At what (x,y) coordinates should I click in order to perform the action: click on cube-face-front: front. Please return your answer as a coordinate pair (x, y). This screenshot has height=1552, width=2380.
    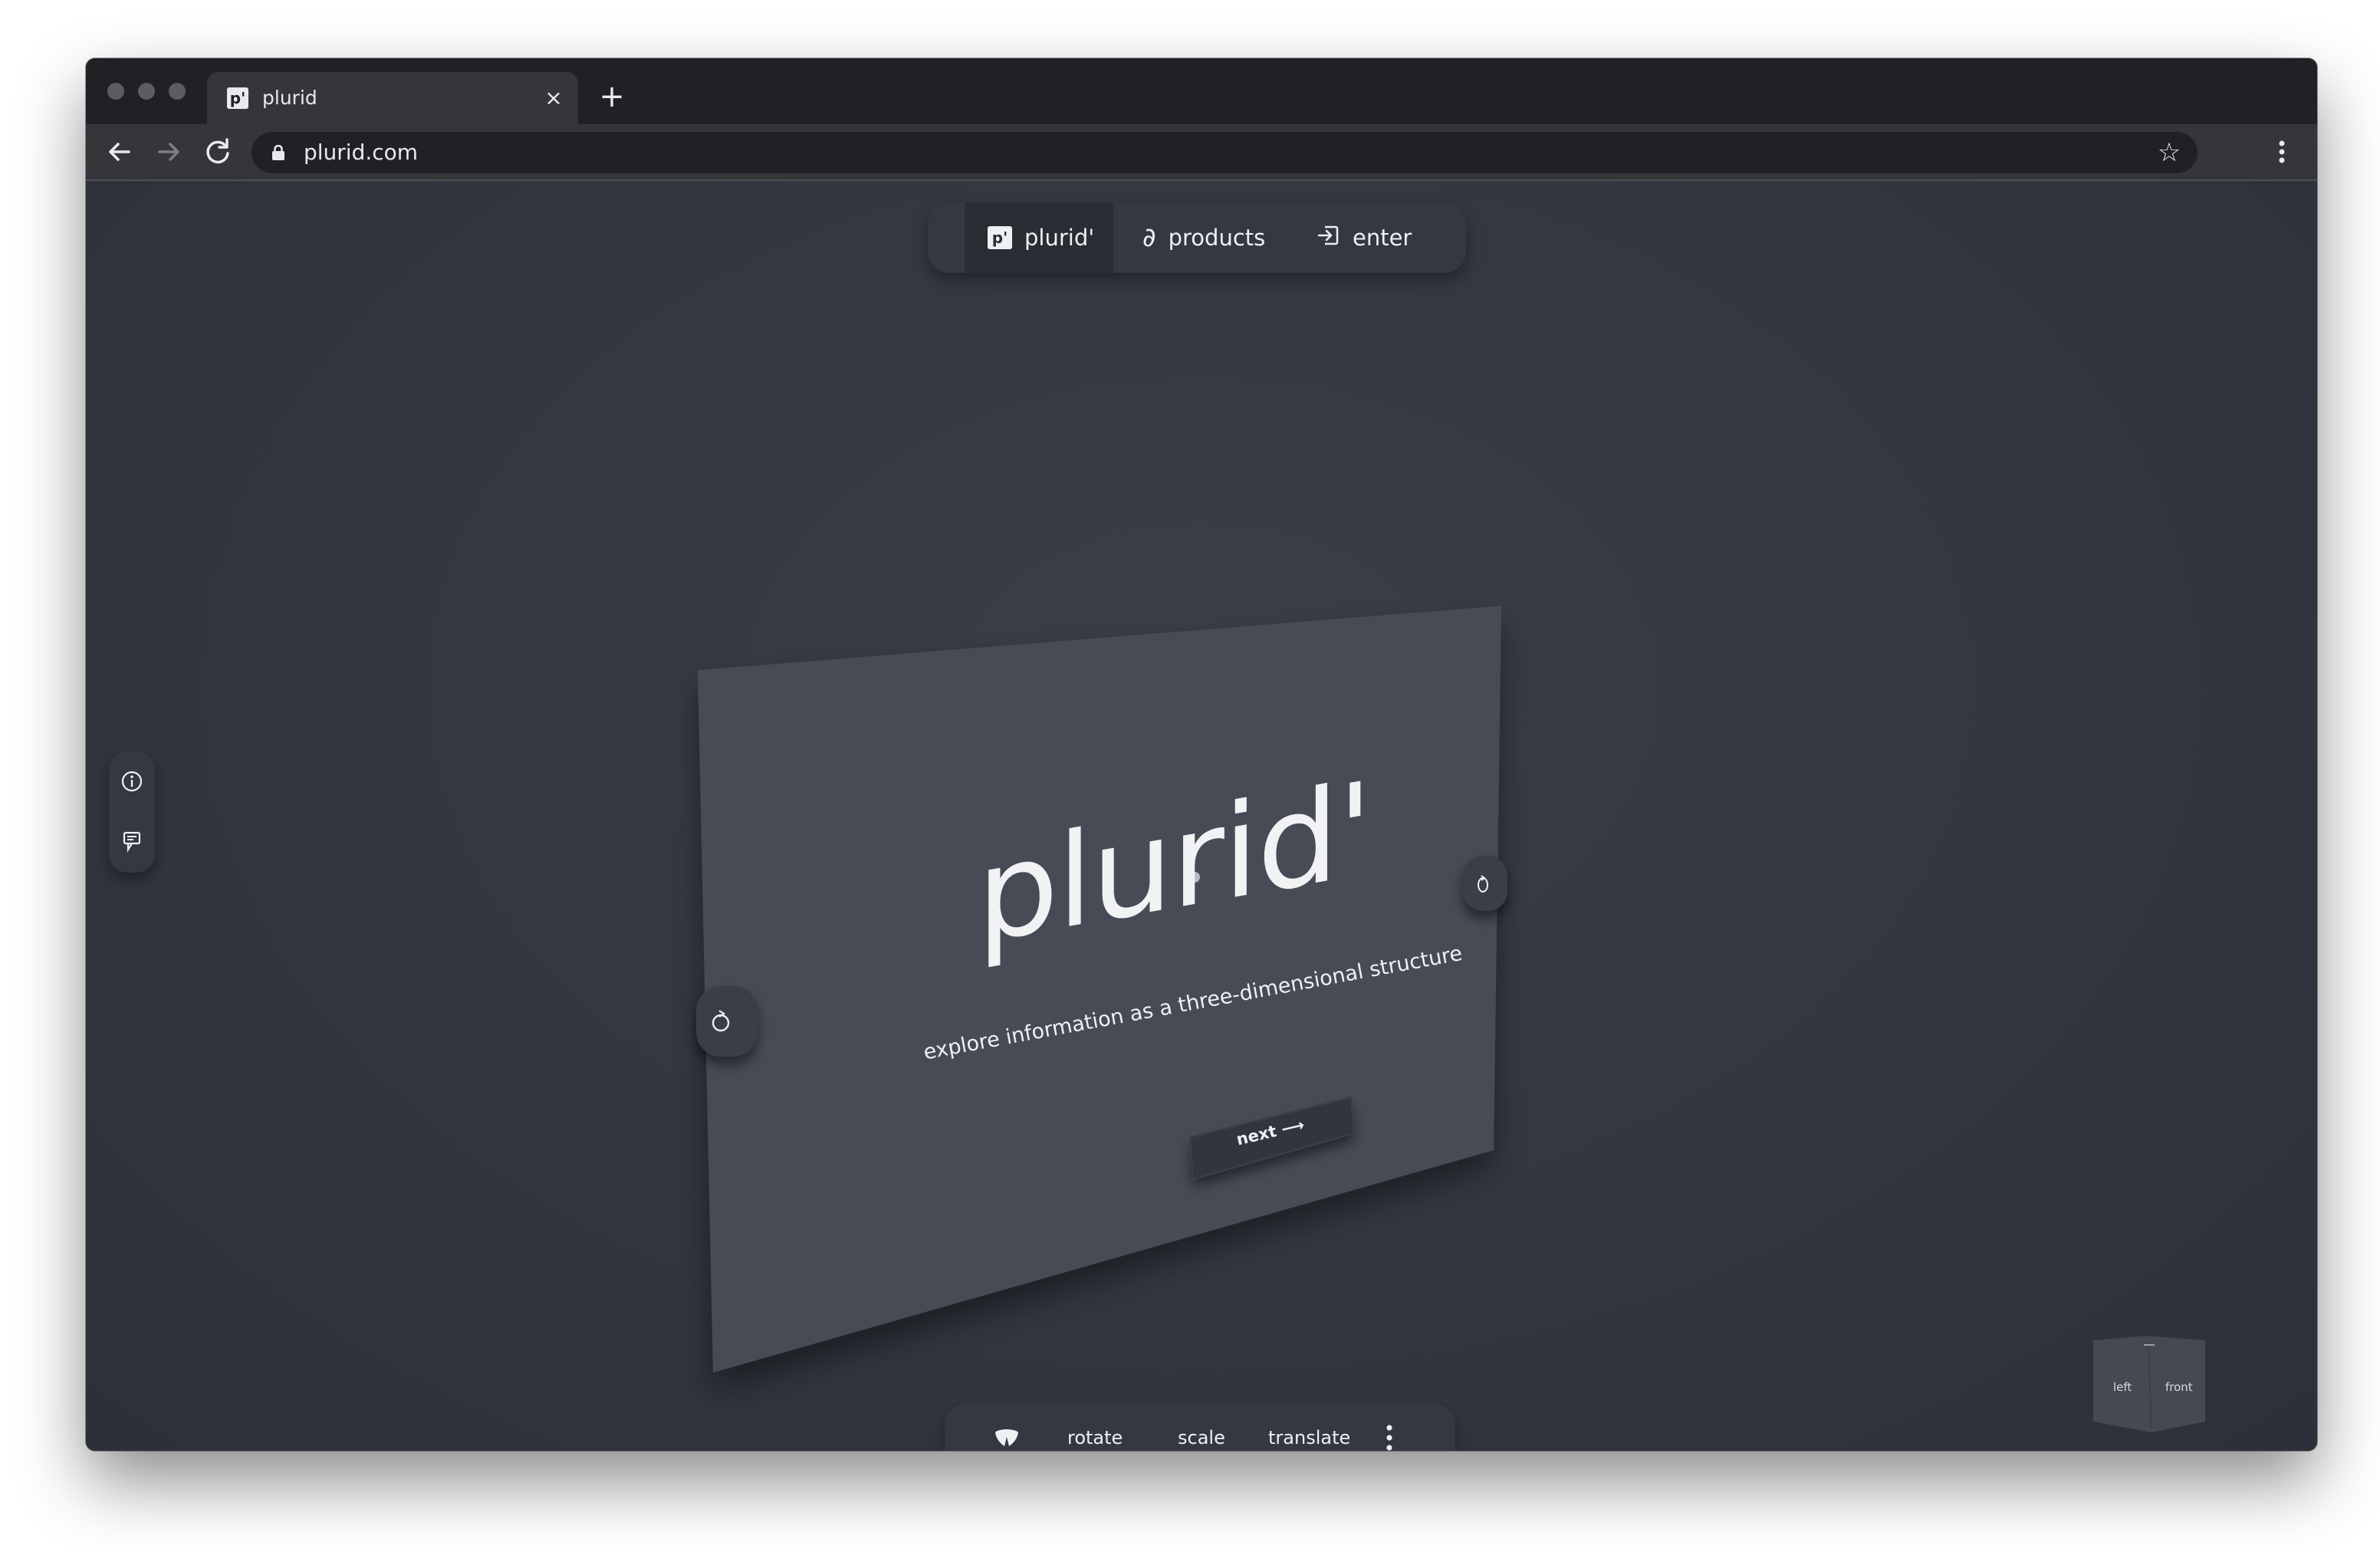
    Looking at the image, I should click on (2179, 1387).